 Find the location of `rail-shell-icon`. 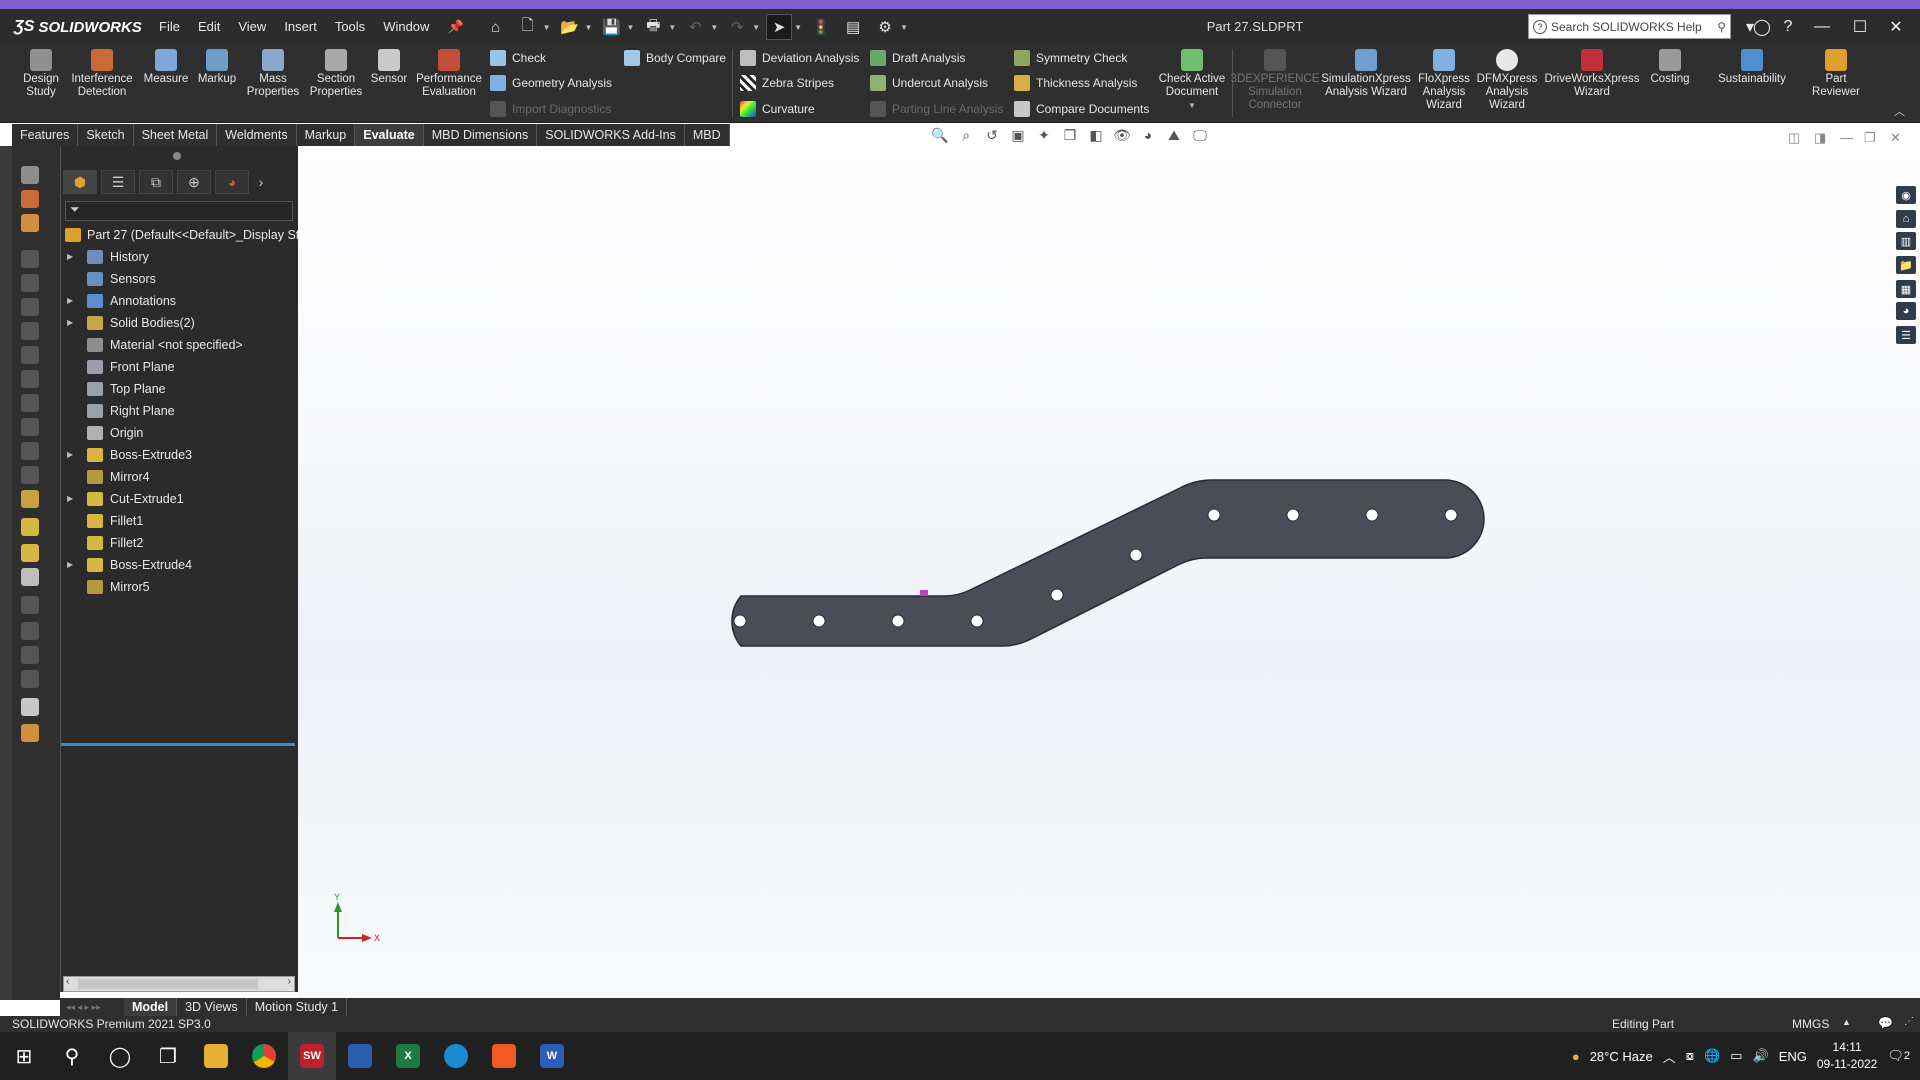

rail-shell-icon is located at coordinates (30, 427).